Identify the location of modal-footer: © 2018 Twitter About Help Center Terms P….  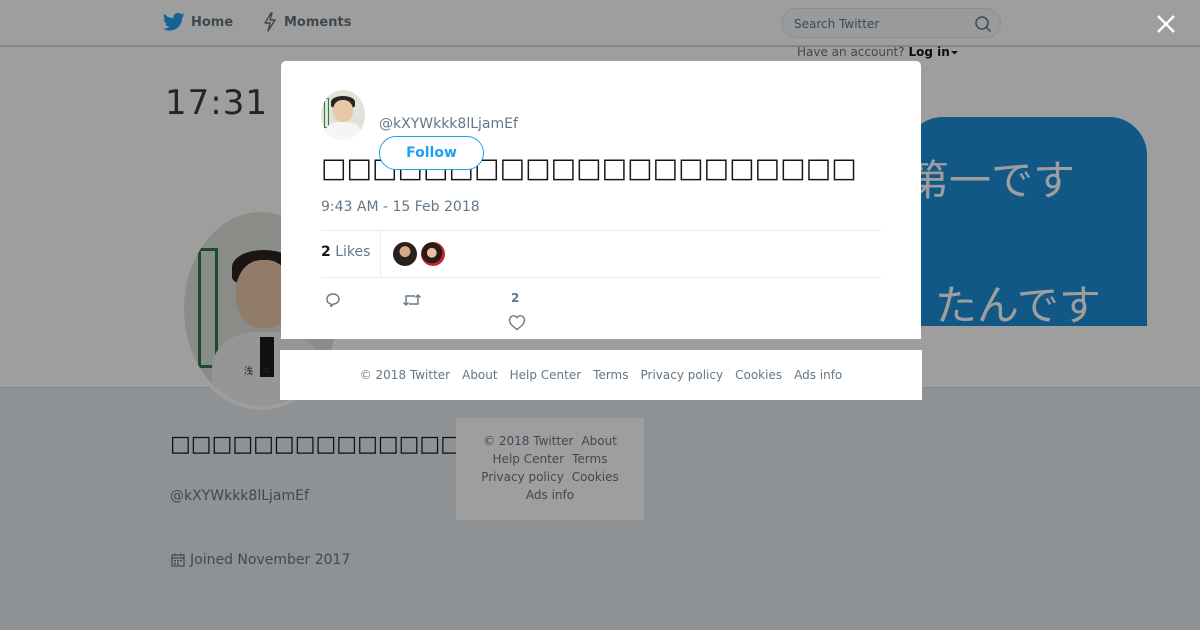
(601, 375).